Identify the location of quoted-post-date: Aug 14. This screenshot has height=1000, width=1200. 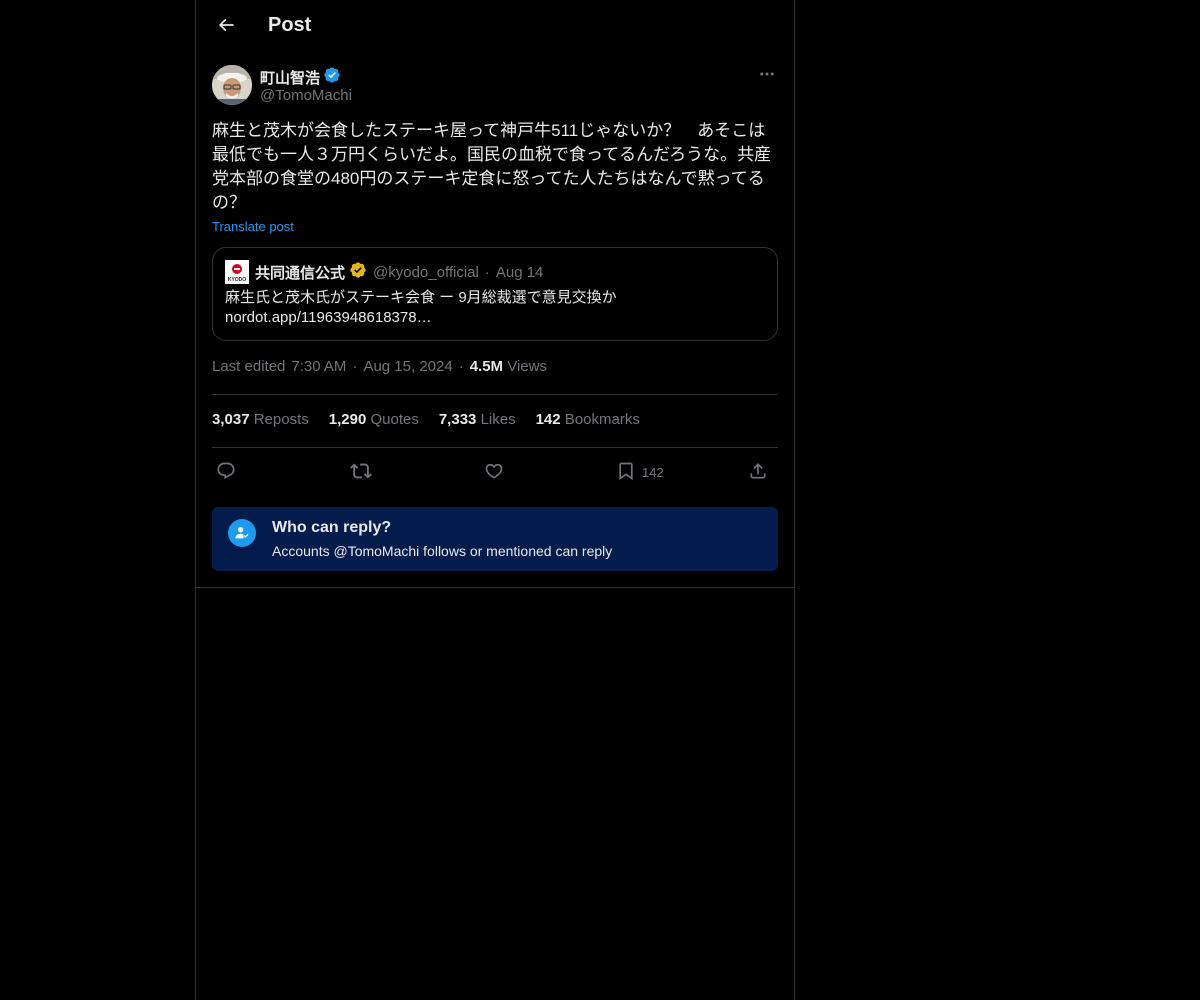
(519, 272).